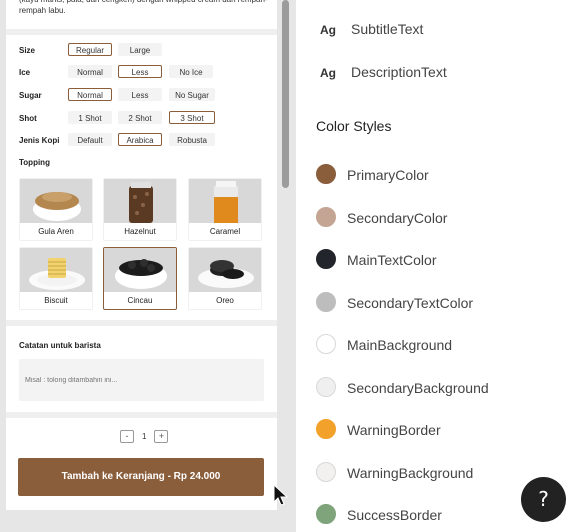  I want to click on topping-gula-aren: Gula Aren, so click(56, 209).